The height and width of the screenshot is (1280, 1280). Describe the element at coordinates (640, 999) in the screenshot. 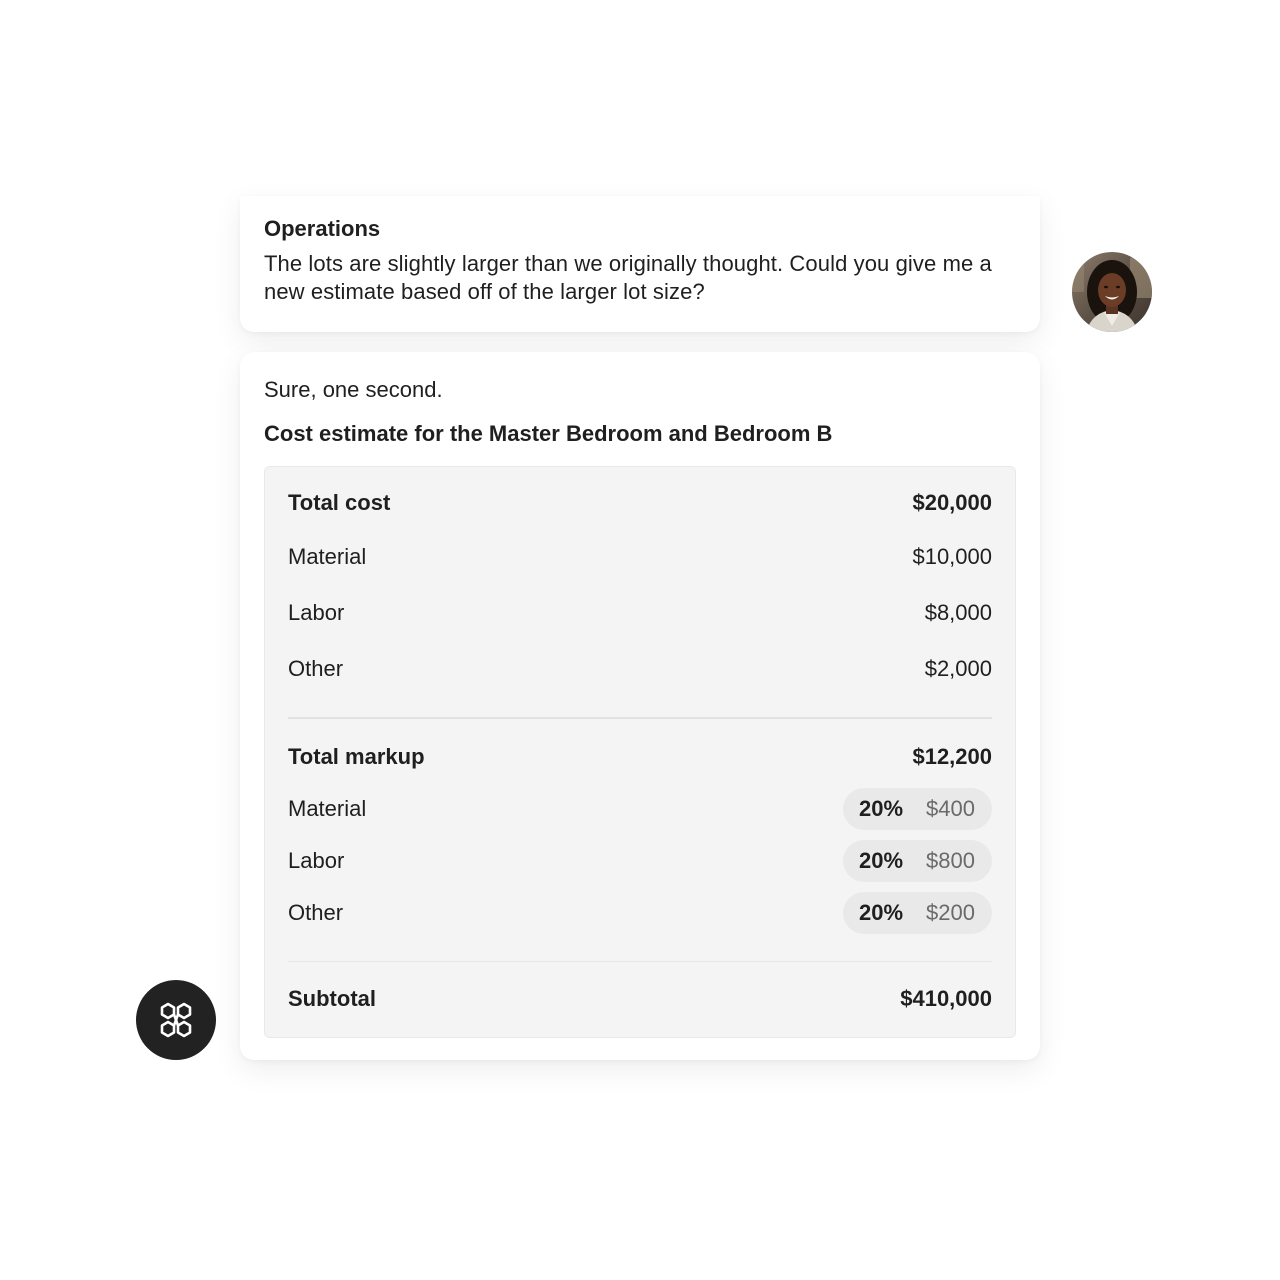

I see `subtotal-row: Subtotal $410,000` at that location.